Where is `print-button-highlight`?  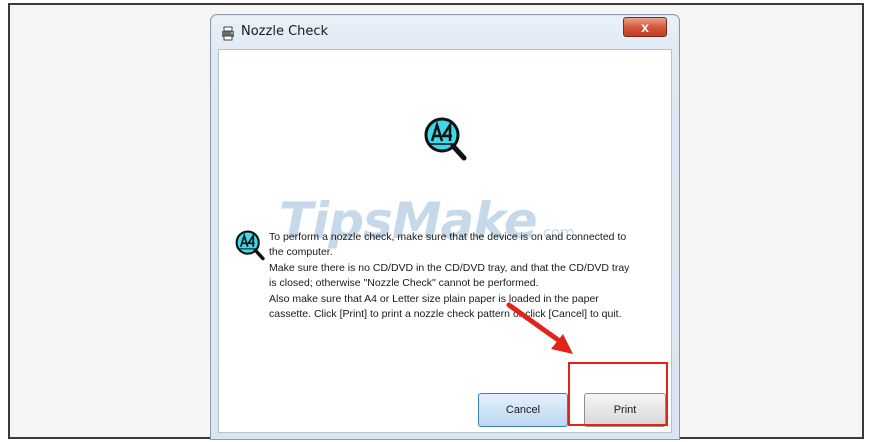
print-button-highlight is located at coordinates (618, 394).